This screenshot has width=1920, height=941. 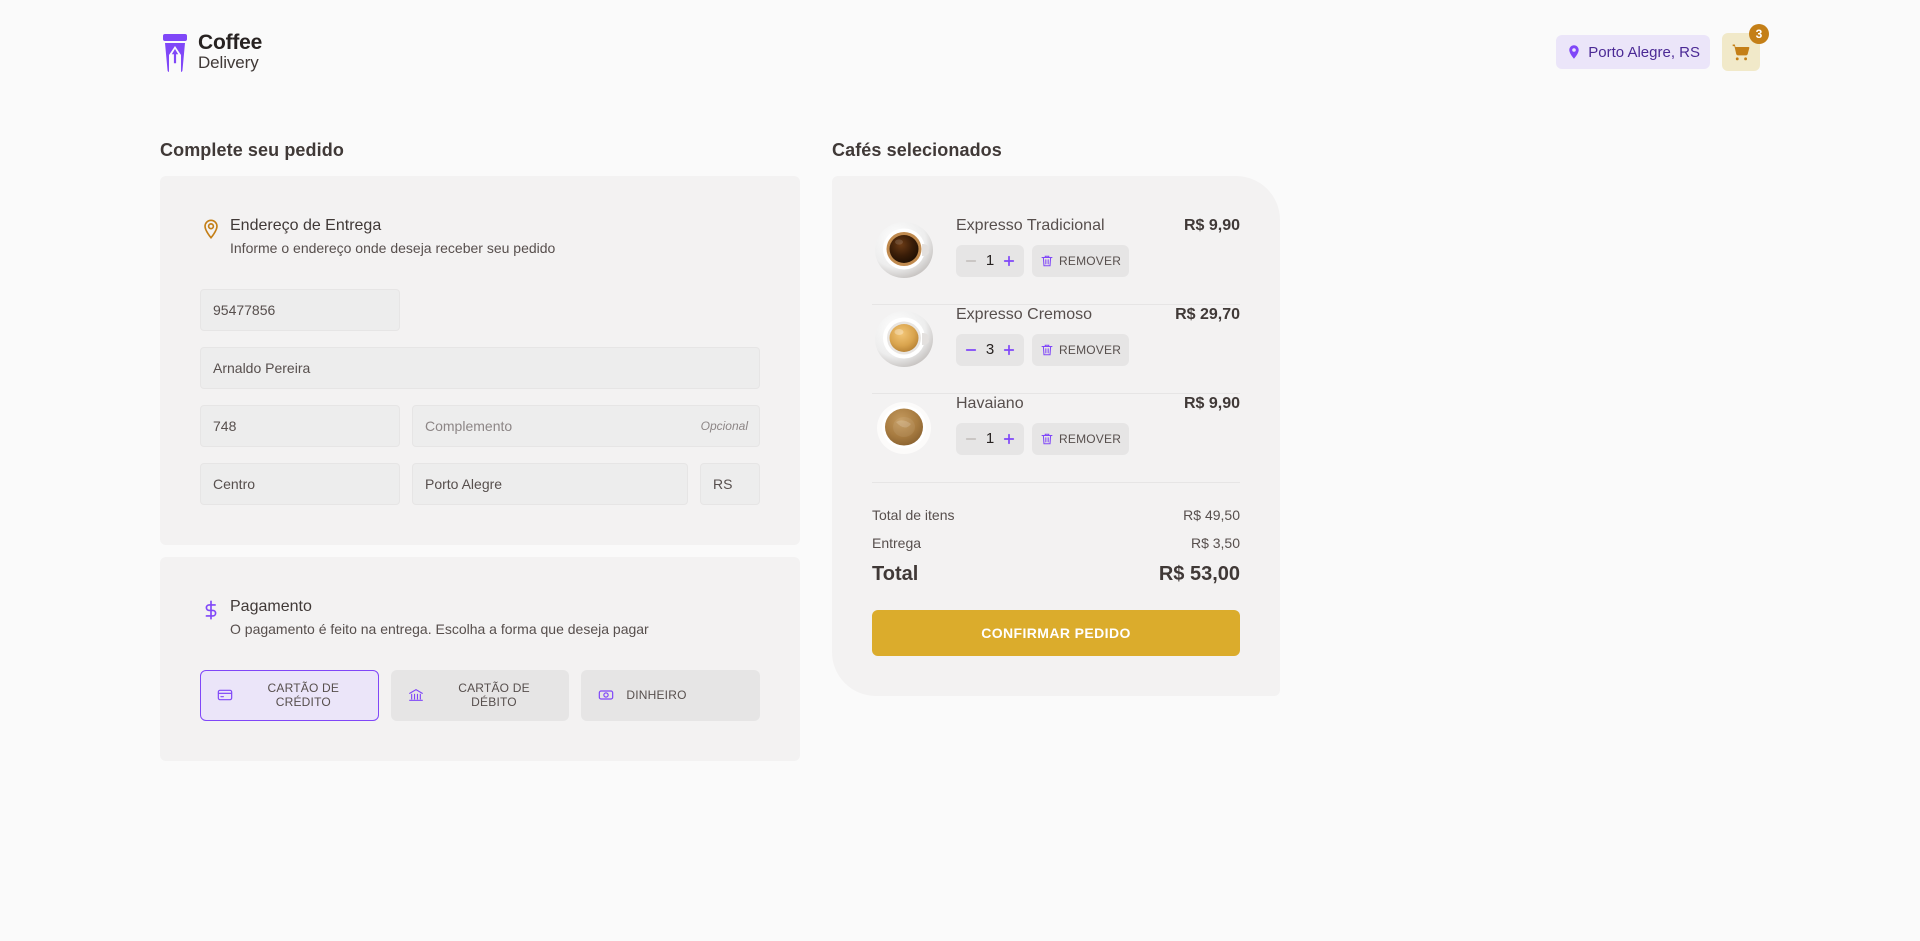 I want to click on form-row-numero-complemento: Opcional, so click(x=480, y=425).